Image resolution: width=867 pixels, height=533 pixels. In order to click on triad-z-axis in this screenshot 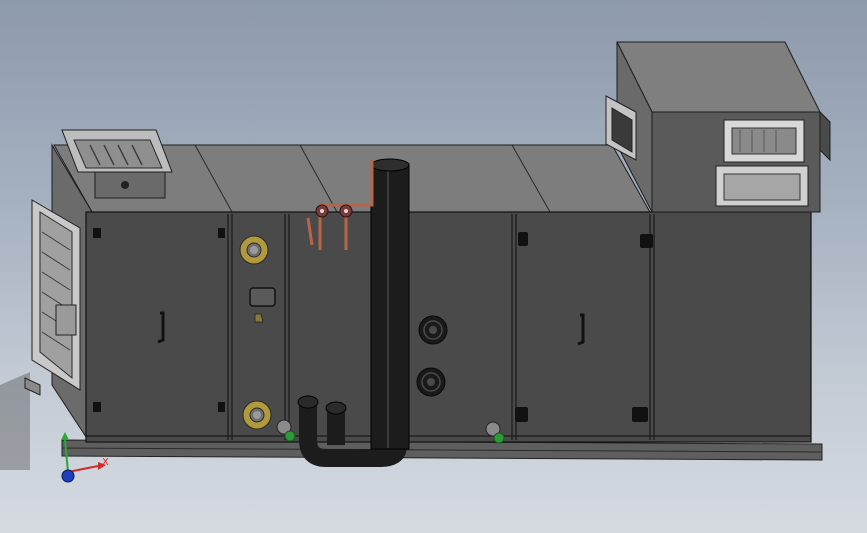, I will do `click(68, 476)`.